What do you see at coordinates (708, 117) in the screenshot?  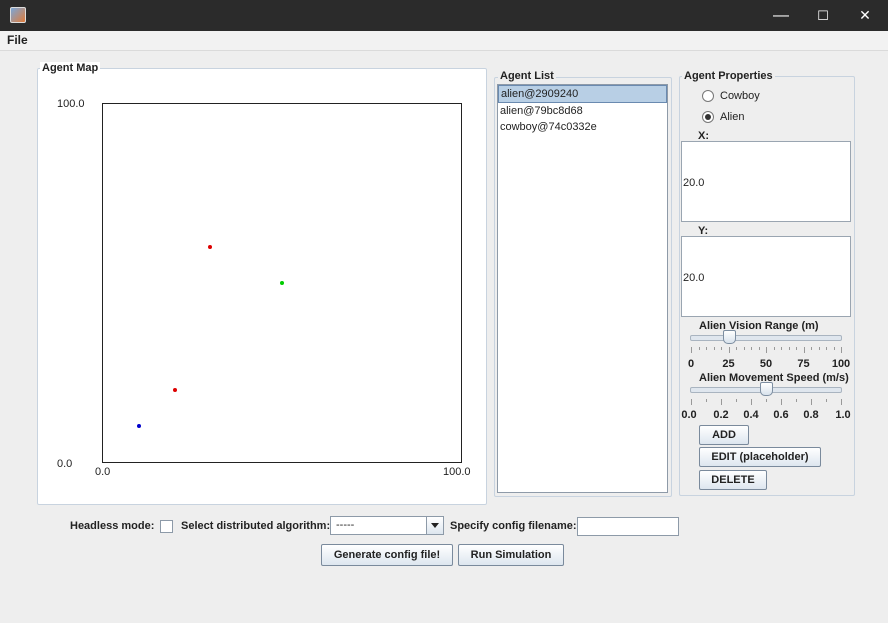 I see `radio-alien-icon` at bounding box center [708, 117].